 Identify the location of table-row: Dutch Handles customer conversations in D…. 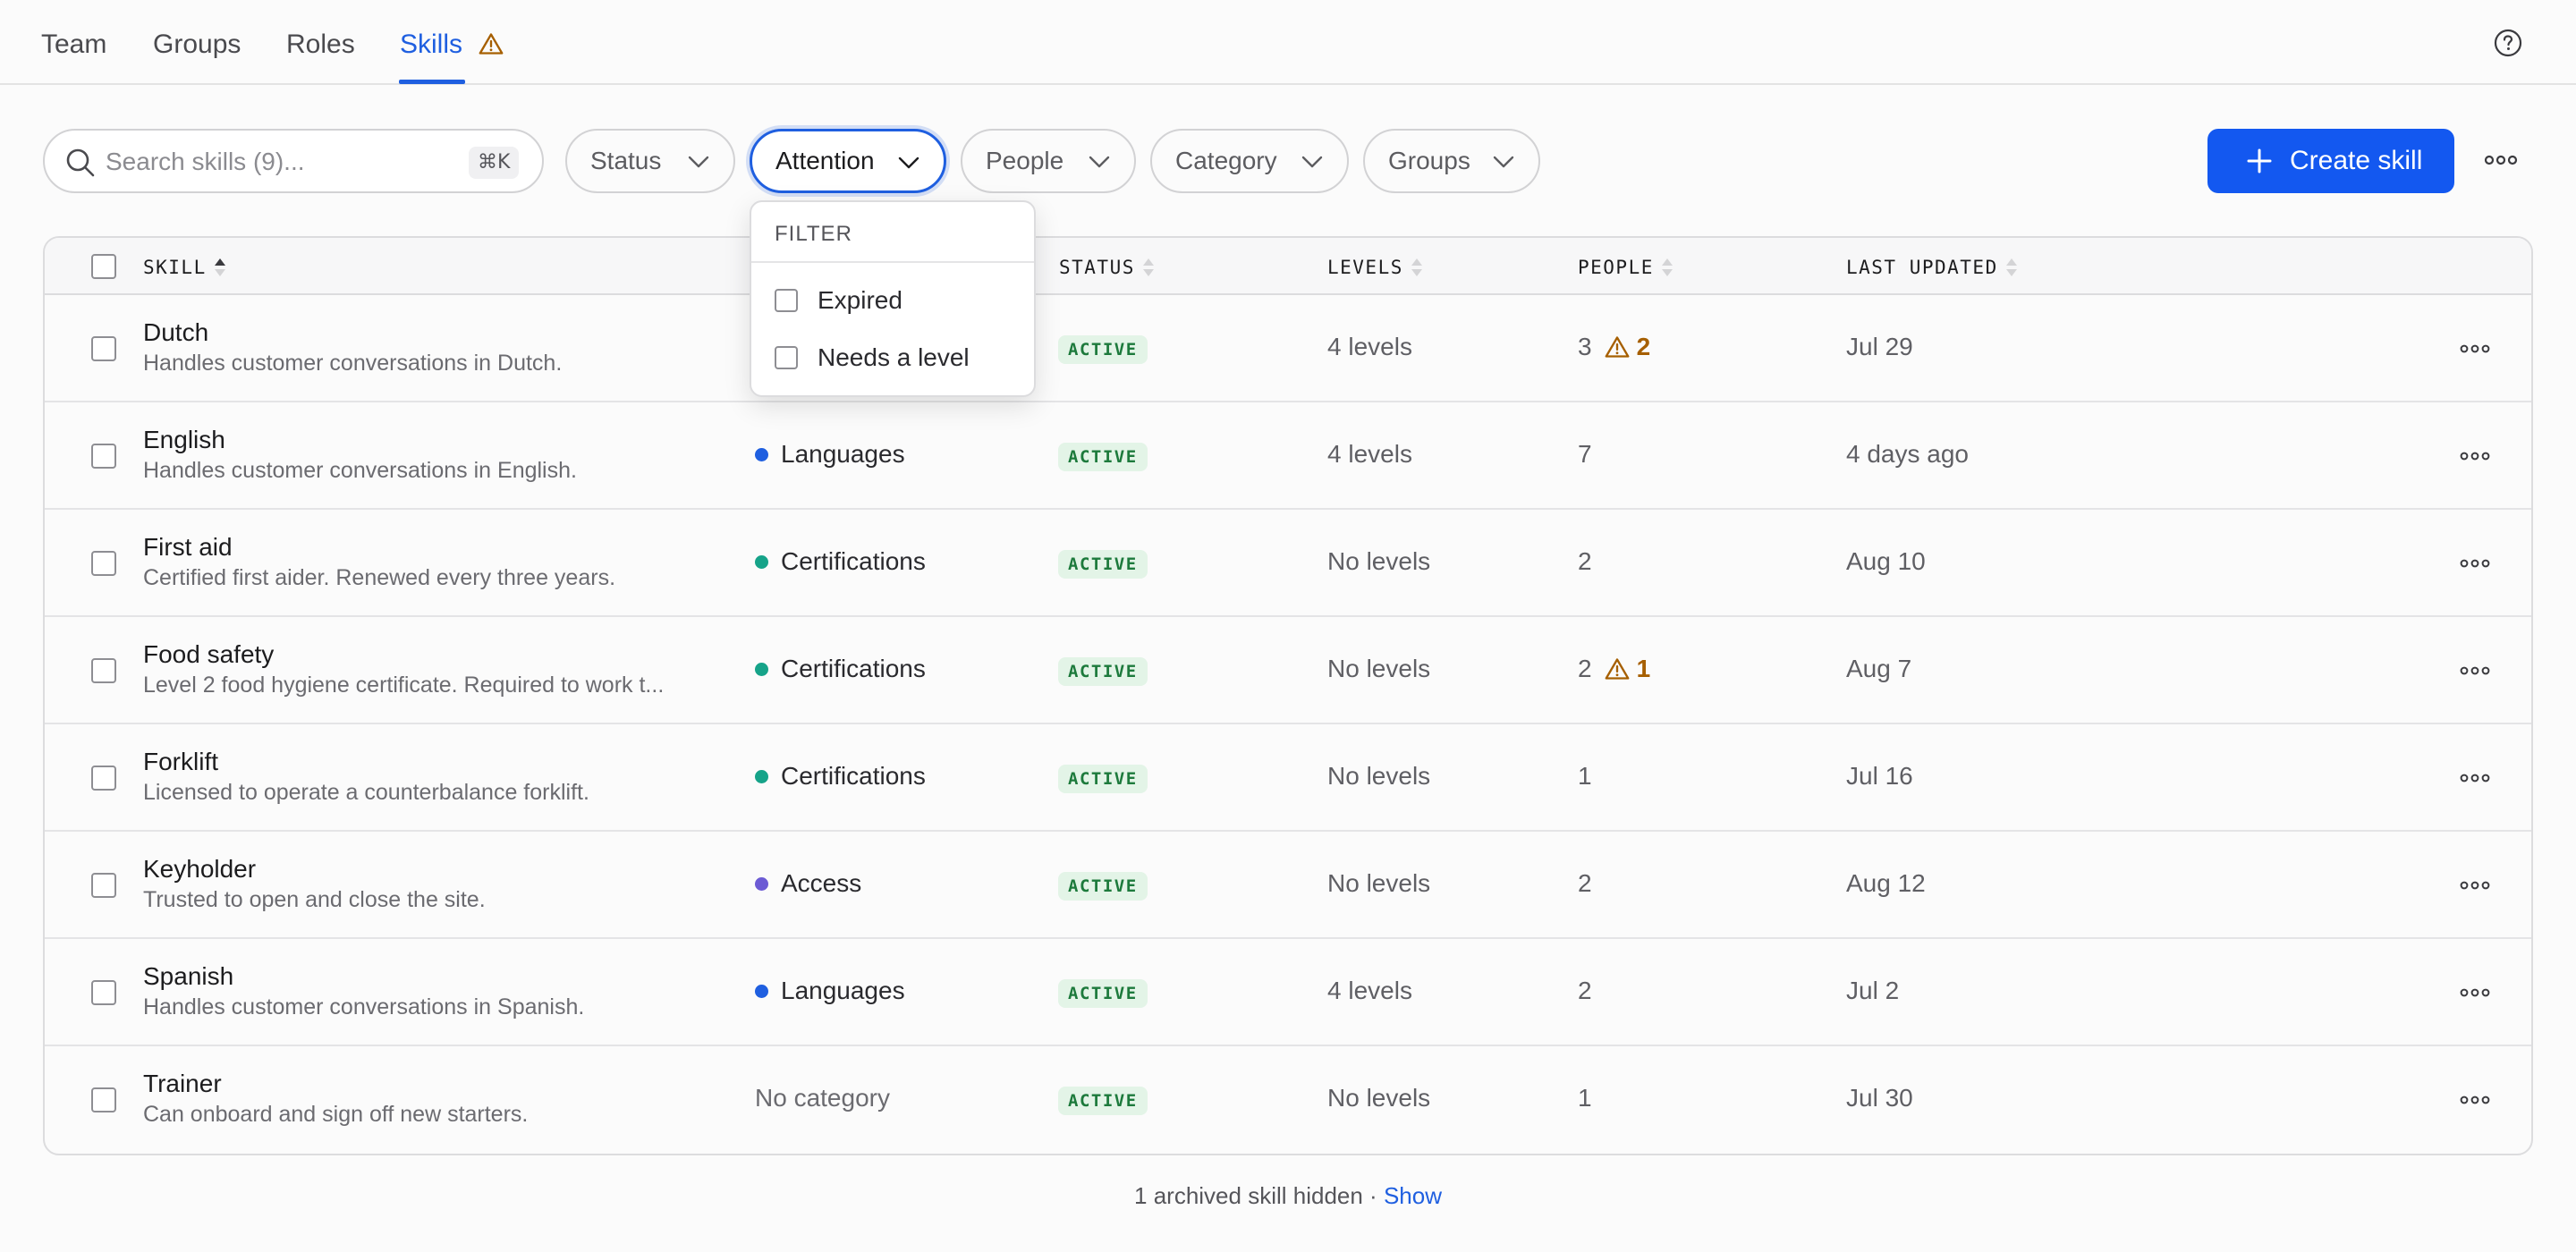
(1288, 348).